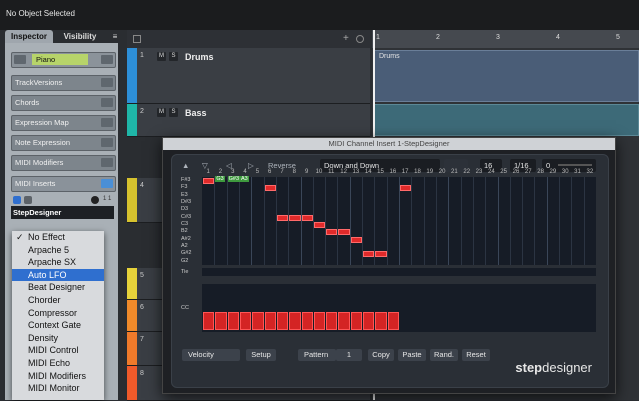 The width and height of the screenshot is (639, 401). Describe the element at coordinates (58, 376) in the screenshot. I see `menu-item-midi-modifiers: MIDI Modifiers` at that location.